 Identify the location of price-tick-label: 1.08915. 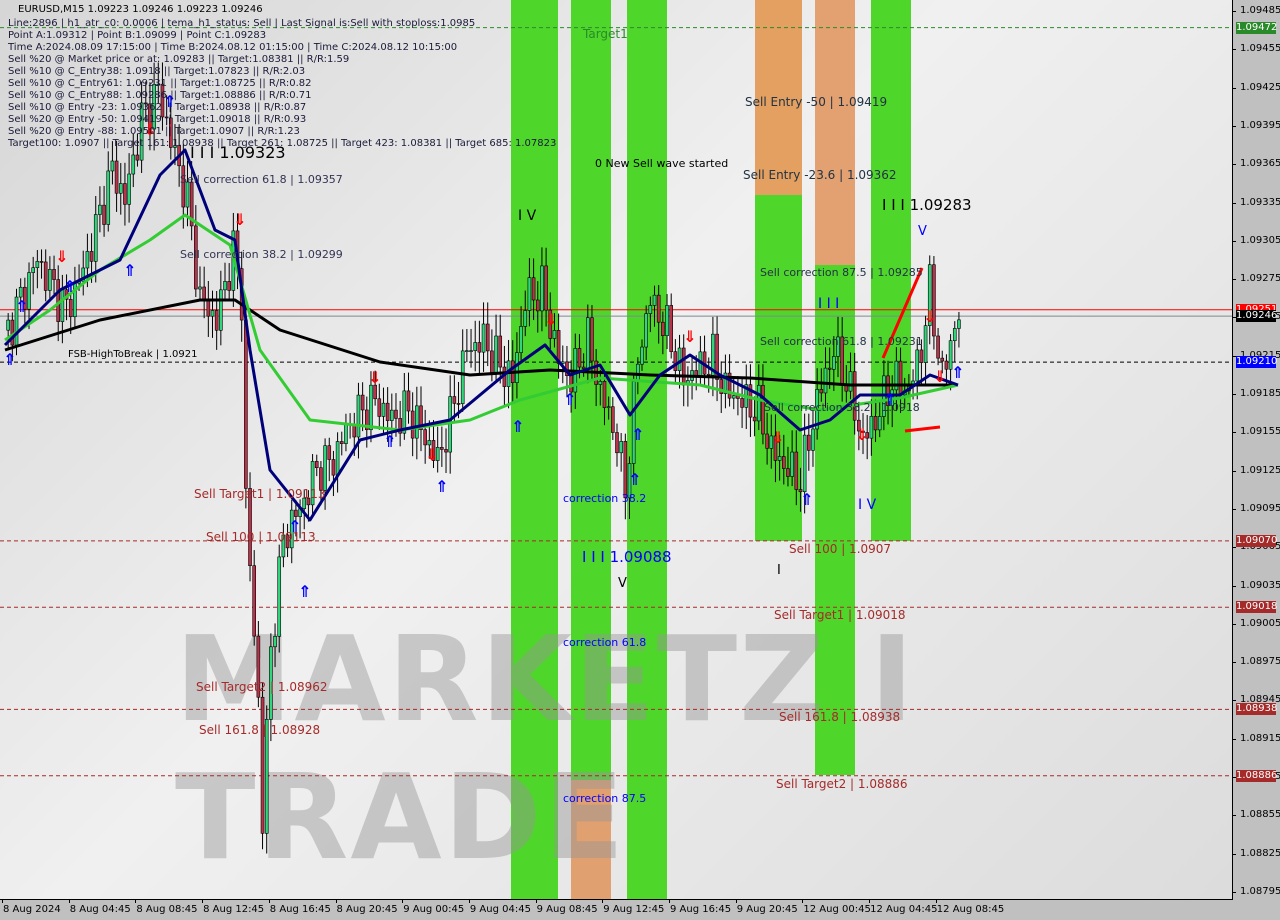
(1260, 738).